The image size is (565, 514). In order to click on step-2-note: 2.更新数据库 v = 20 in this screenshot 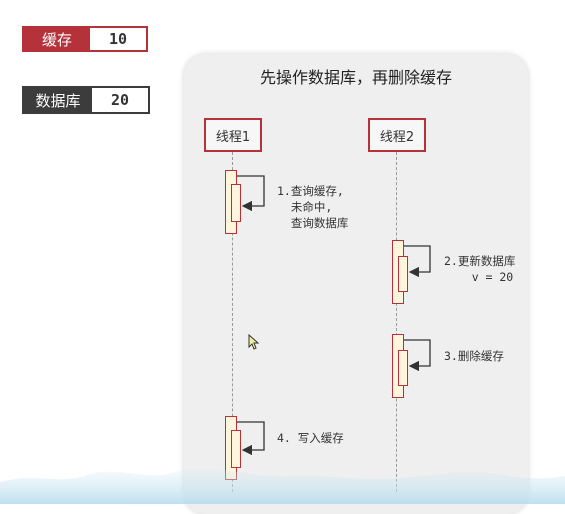, I will do `click(480, 269)`.